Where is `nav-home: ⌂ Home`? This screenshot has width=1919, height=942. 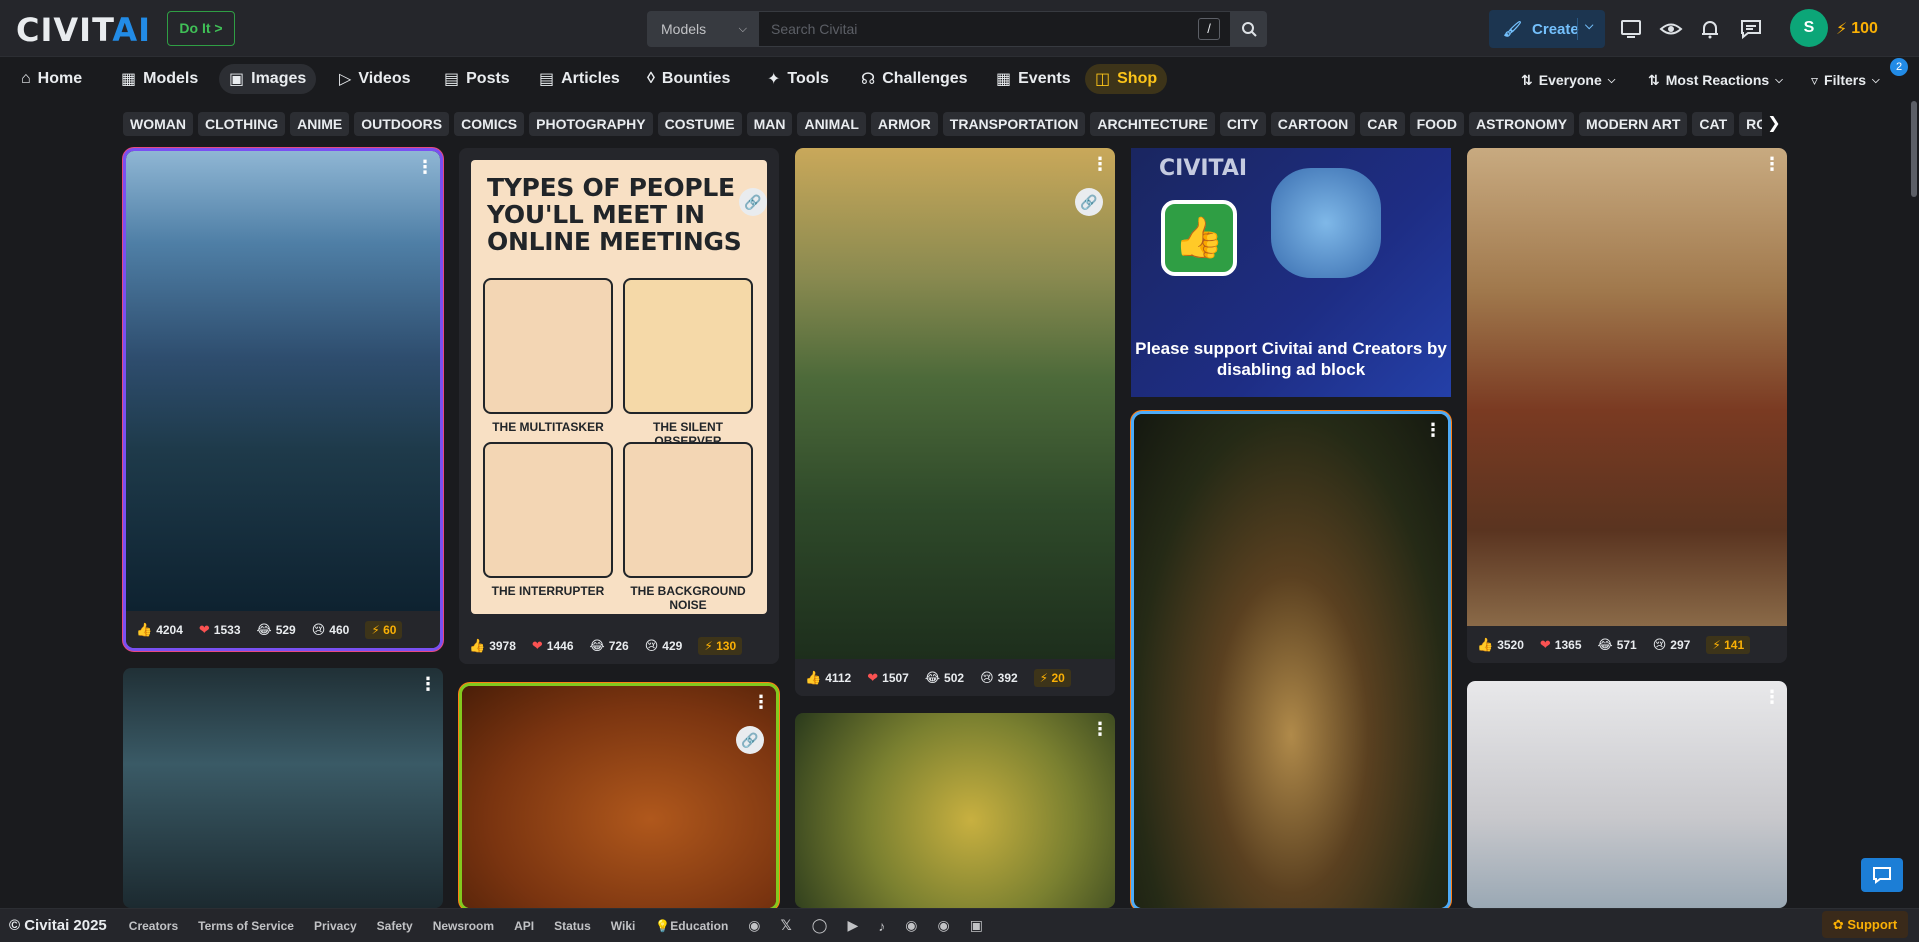
nav-home: ⌂ Home is located at coordinates (51, 79).